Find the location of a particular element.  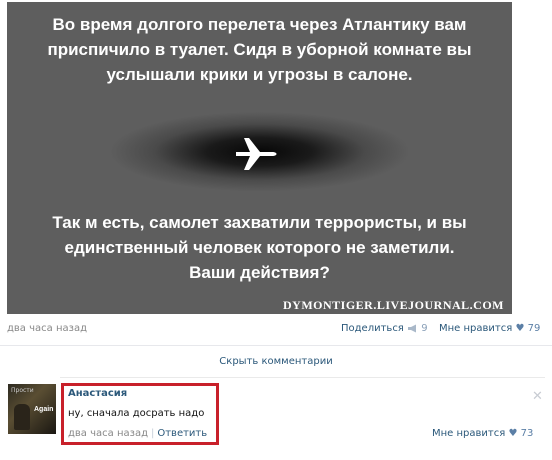

megaphone-icon is located at coordinates (412, 328).